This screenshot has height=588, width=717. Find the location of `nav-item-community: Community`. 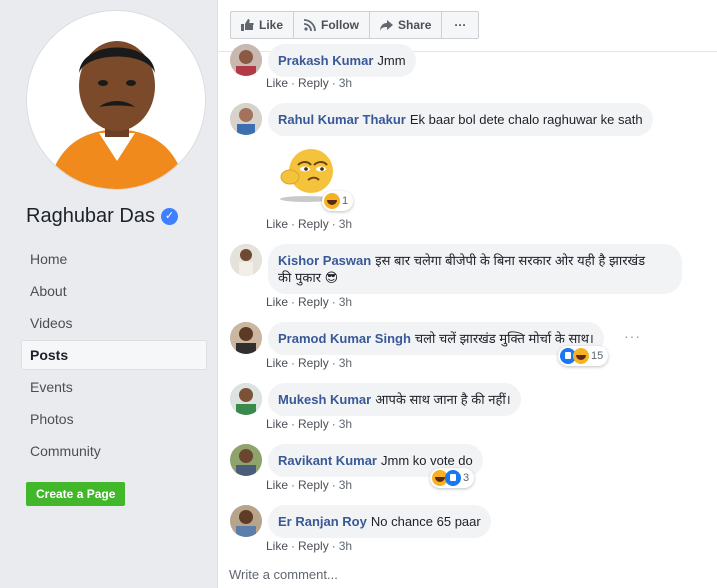

nav-item-community: Community is located at coordinates (114, 451).